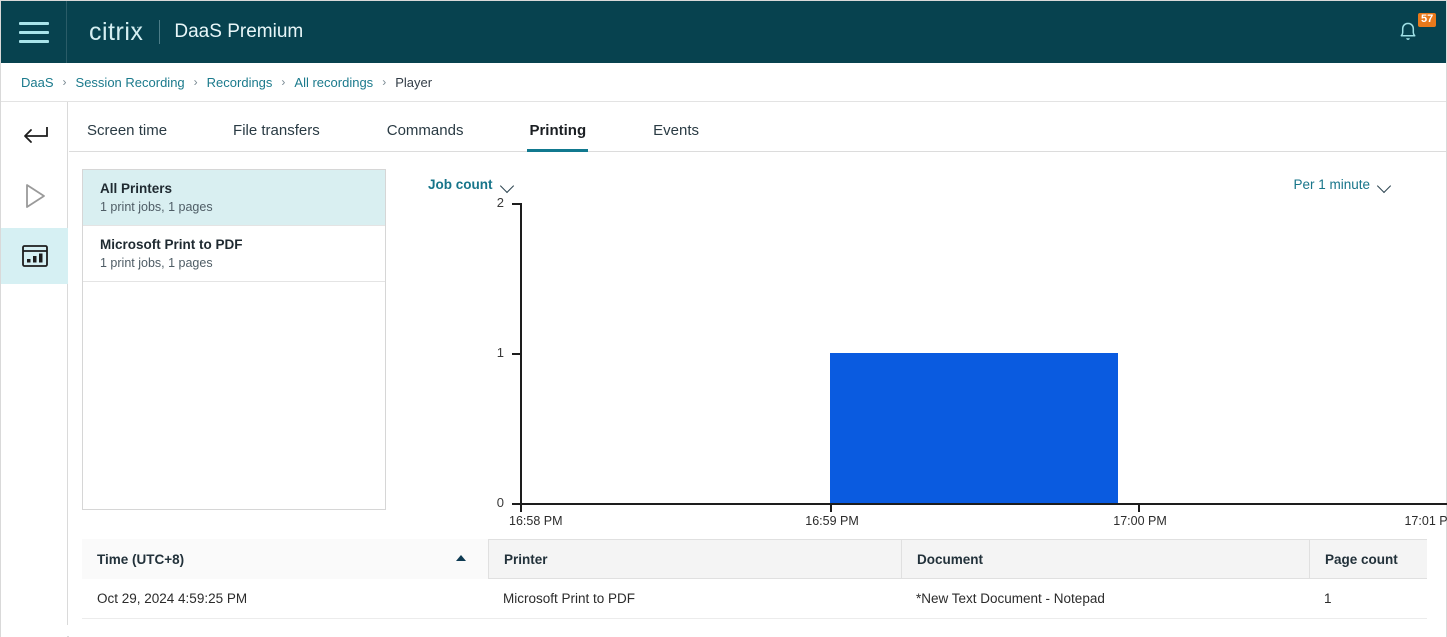  I want to click on notifications-button: 57, so click(1415, 32).